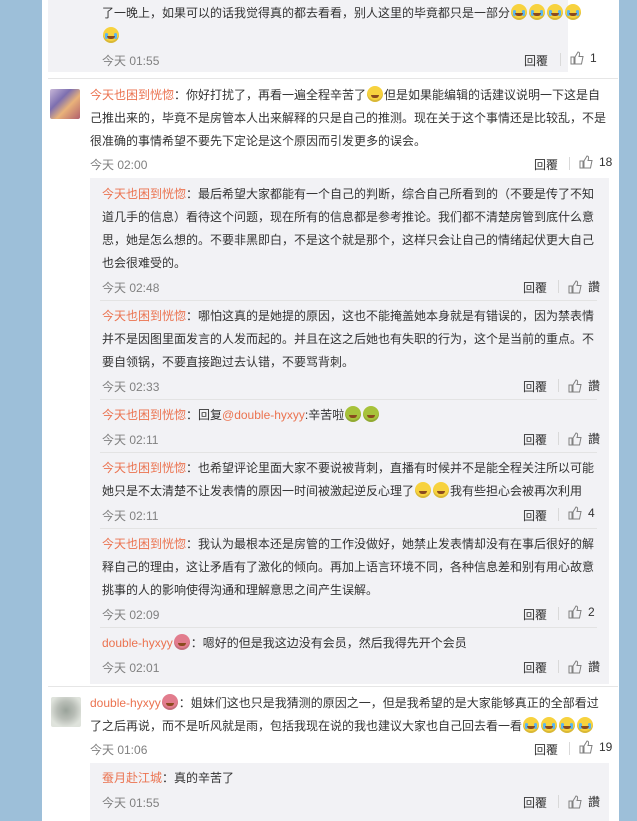 This screenshot has height=821, width=637. I want to click on like-count: 2, so click(591, 612).